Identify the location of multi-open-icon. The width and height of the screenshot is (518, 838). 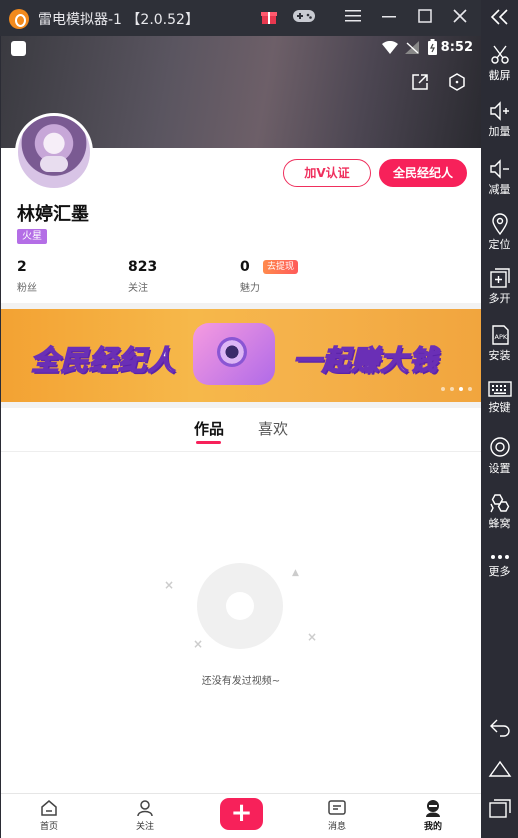
(499, 278).